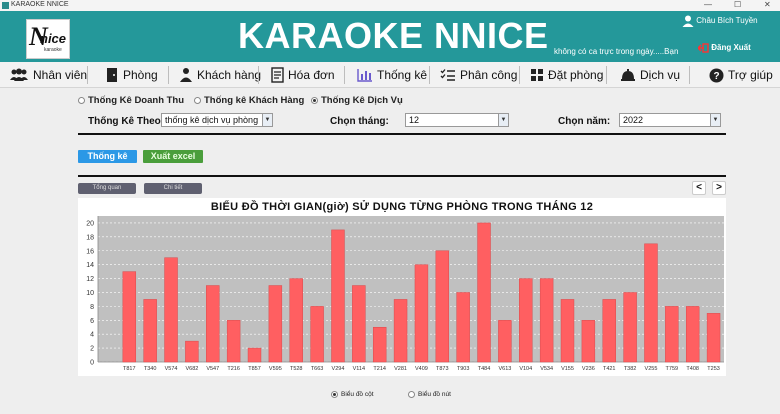 This screenshot has height=414, width=780. Describe the element at coordinates (48, 75) in the screenshot. I see `nav-item-employees: Nhân viên` at that location.